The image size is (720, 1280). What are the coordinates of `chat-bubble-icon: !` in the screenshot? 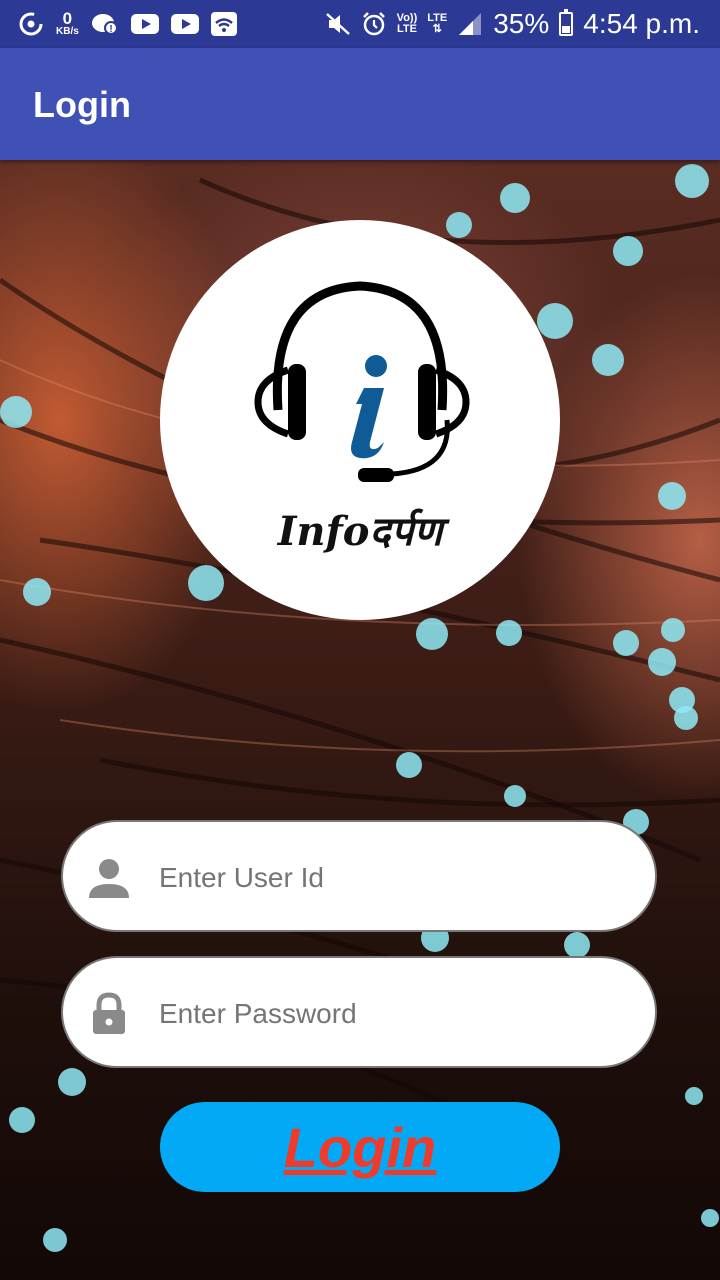 It's located at (105, 24).